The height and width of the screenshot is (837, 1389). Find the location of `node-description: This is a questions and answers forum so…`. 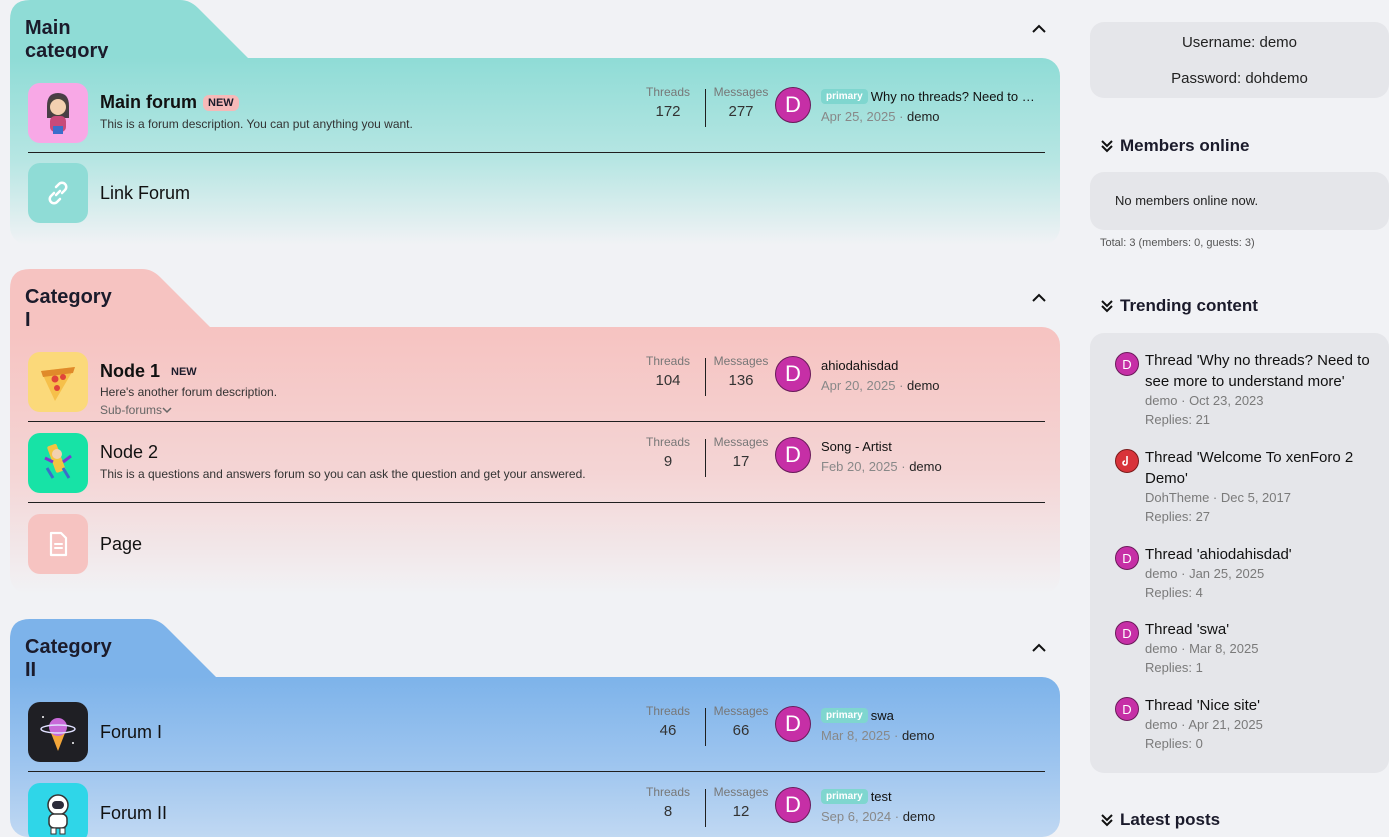

node-description: This is a questions and answers forum so… is located at coordinates (343, 474).